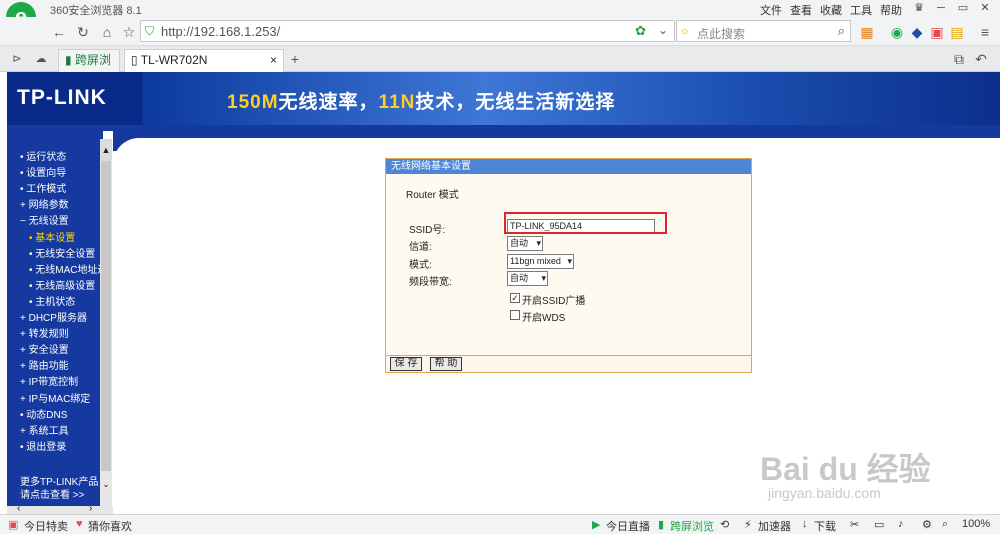  What do you see at coordinates (107, 32) in the screenshot?
I see `home-icon: ⌂` at bounding box center [107, 32].